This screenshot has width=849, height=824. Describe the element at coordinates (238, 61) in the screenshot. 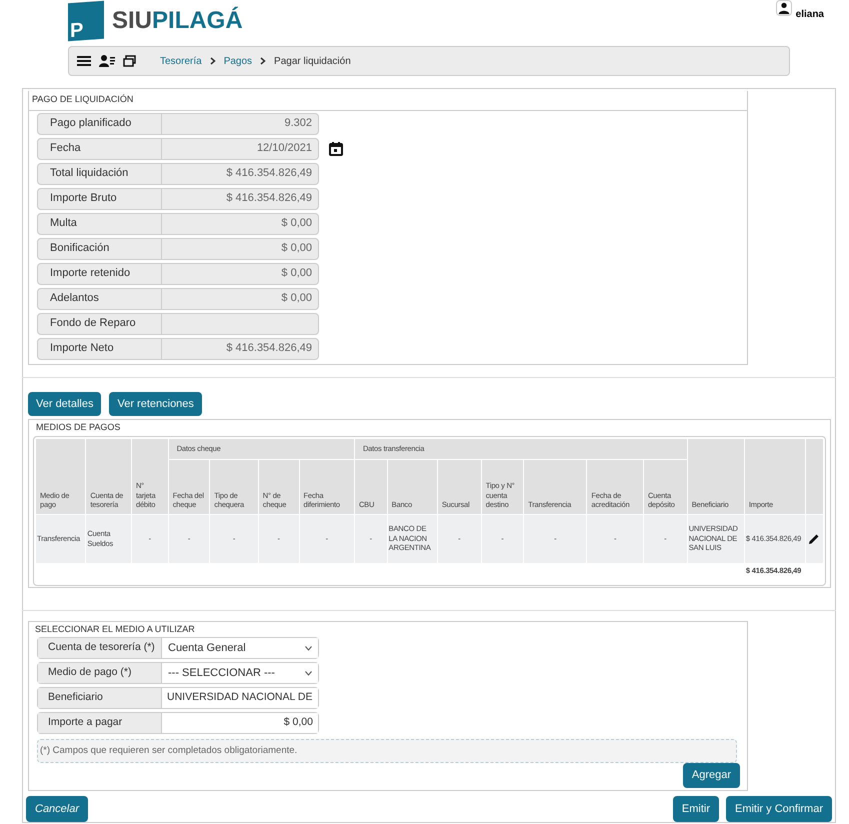

I see `breadcrumb-link: Pagos` at that location.